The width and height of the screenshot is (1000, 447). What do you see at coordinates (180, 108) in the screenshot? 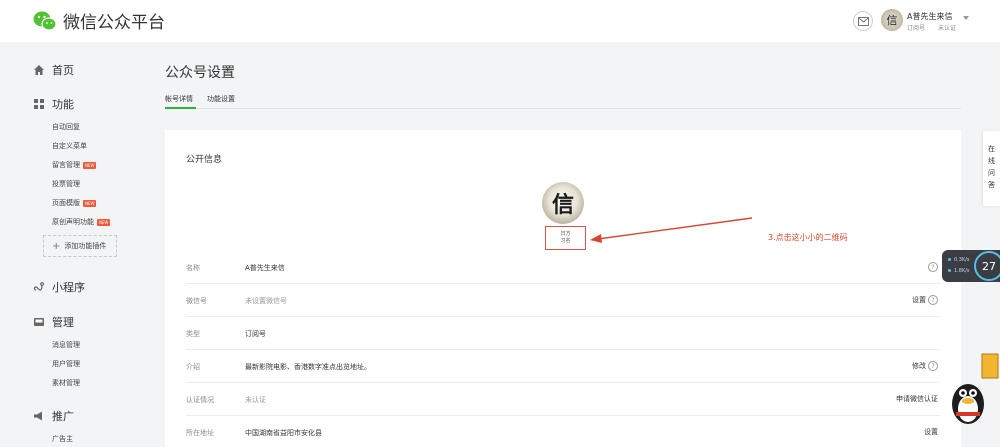
I see `active-tab-indicator` at bounding box center [180, 108].